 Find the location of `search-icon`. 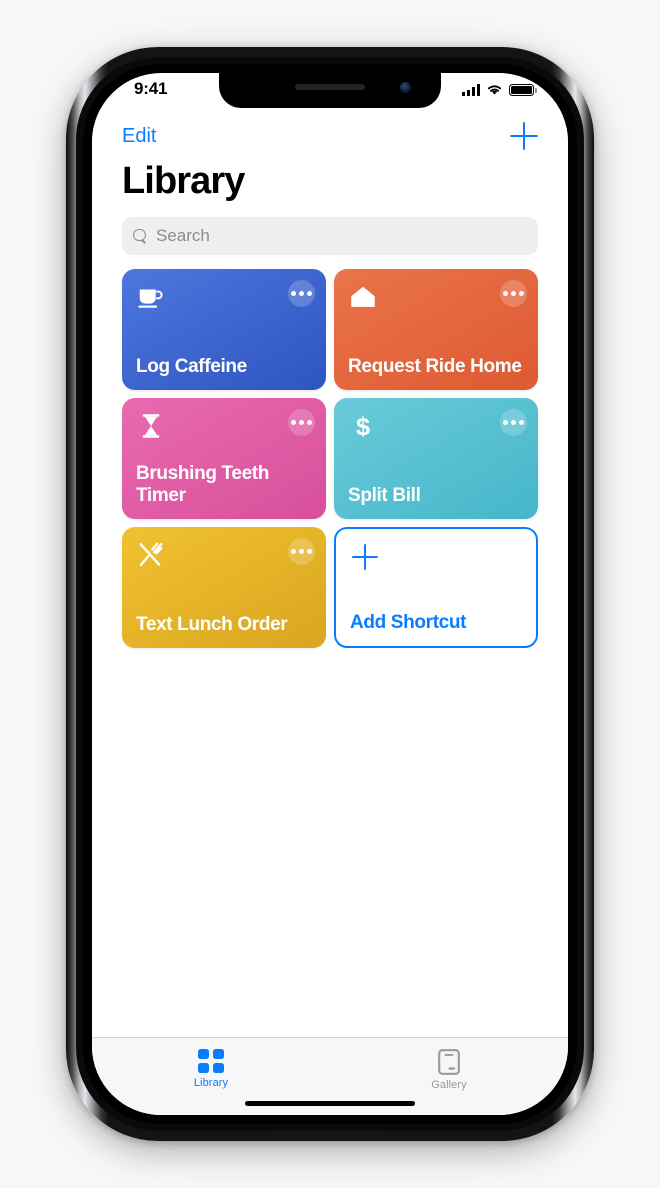

search-icon is located at coordinates (140, 236).